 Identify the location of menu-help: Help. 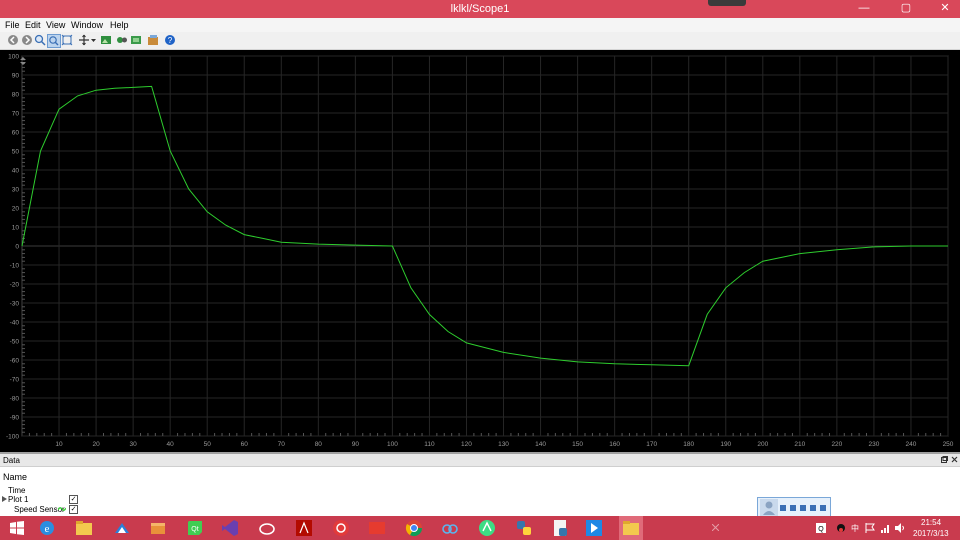
(119, 25).